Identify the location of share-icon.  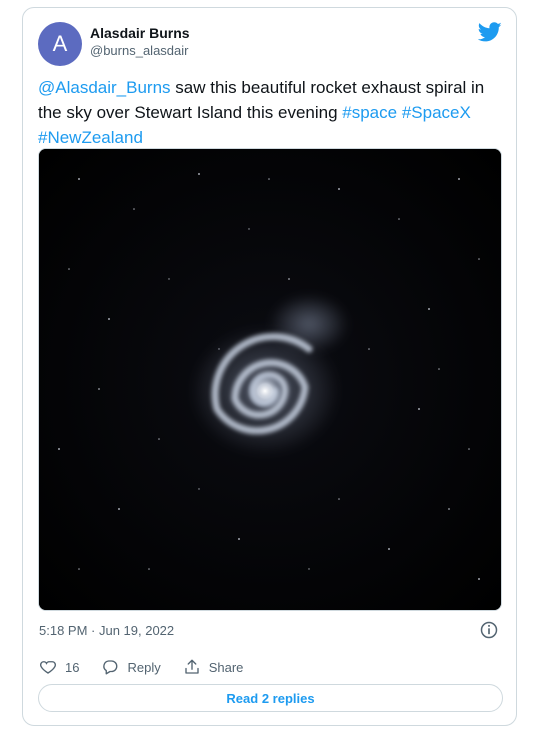
(192, 666).